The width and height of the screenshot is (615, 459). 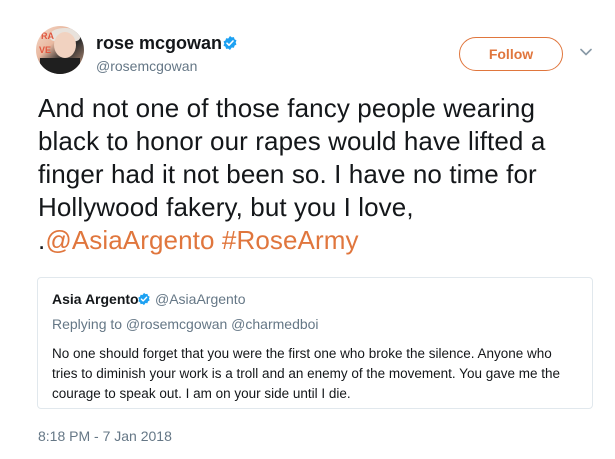 What do you see at coordinates (146, 66) in the screenshot?
I see `author-handle: @rosemcgowan` at bounding box center [146, 66].